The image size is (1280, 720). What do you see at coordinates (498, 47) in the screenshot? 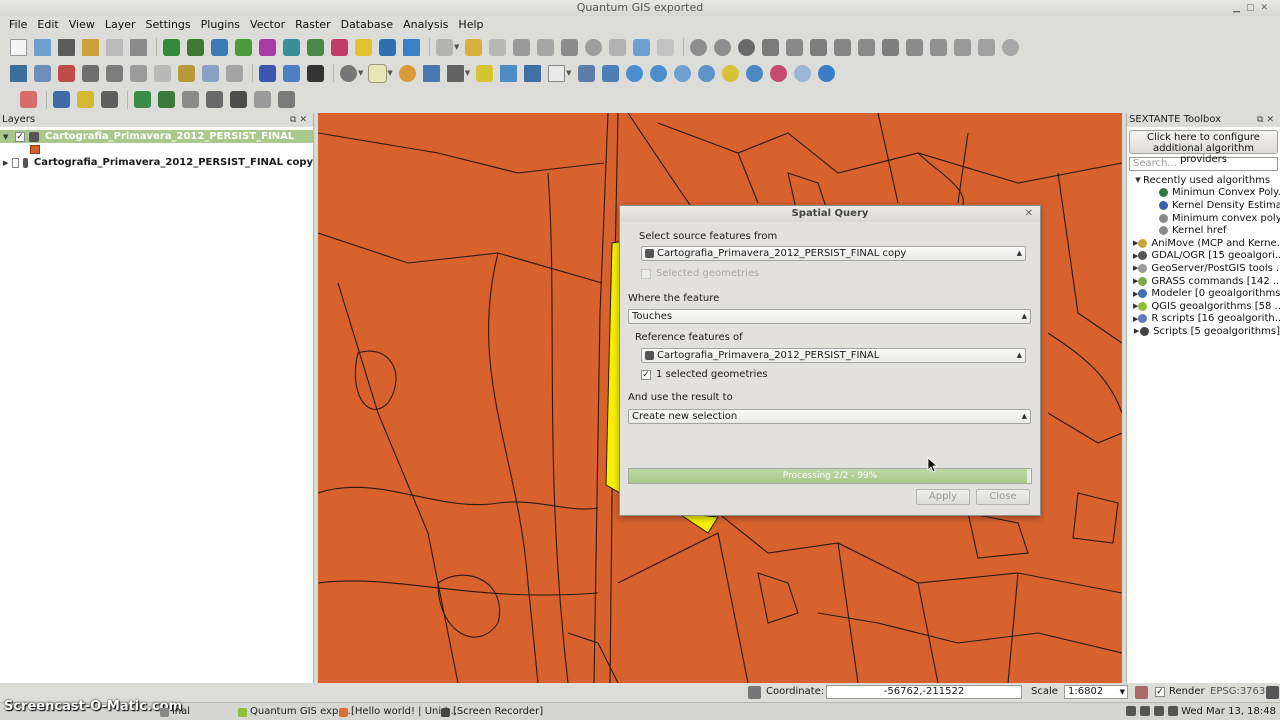
I see `save-edits-icon` at bounding box center [498, 47].